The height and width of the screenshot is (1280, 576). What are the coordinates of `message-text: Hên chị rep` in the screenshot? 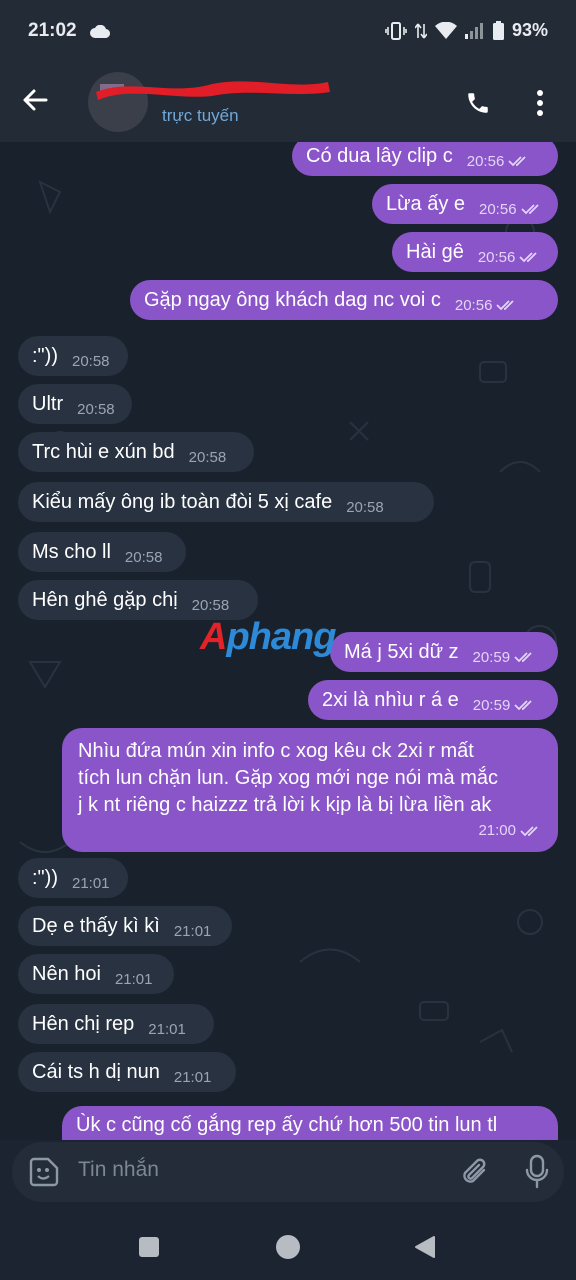 It's located at (83, 1023).